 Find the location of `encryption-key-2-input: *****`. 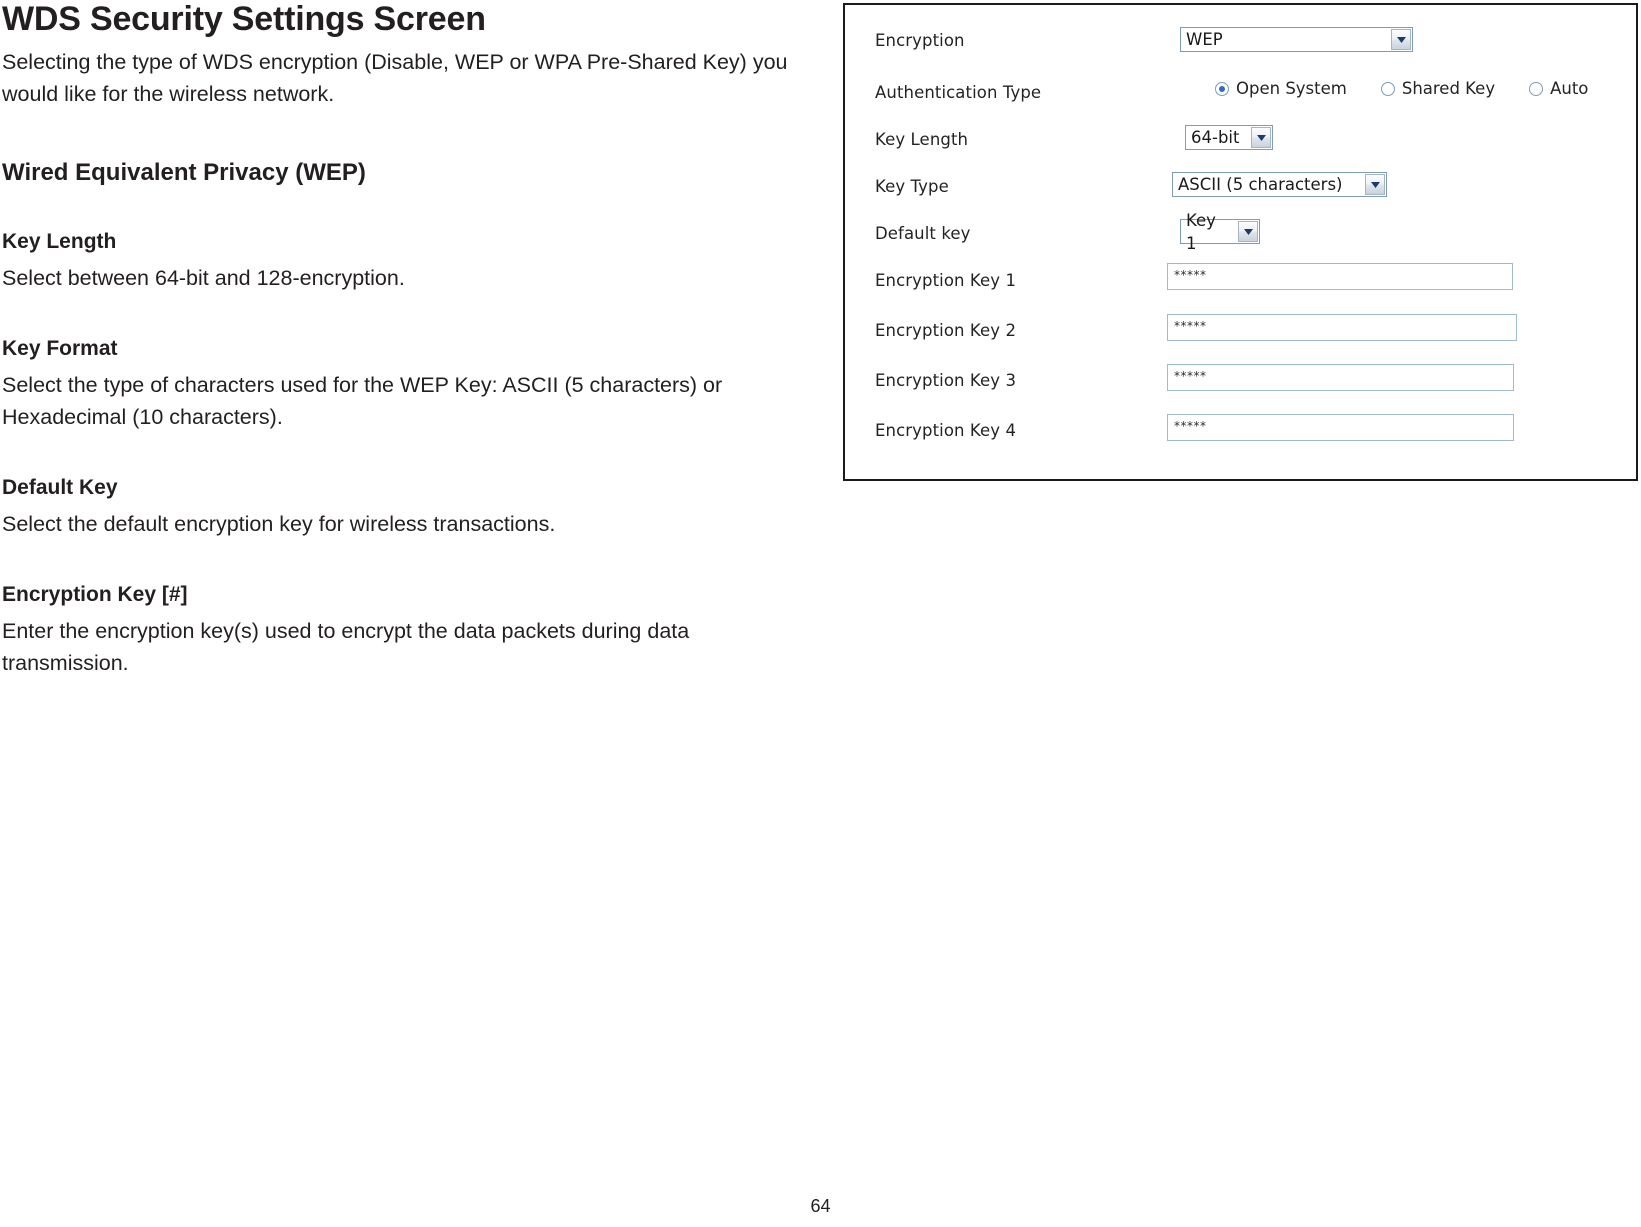

encryption-key-2-input: ***** is located at coordinates (1342, 327).